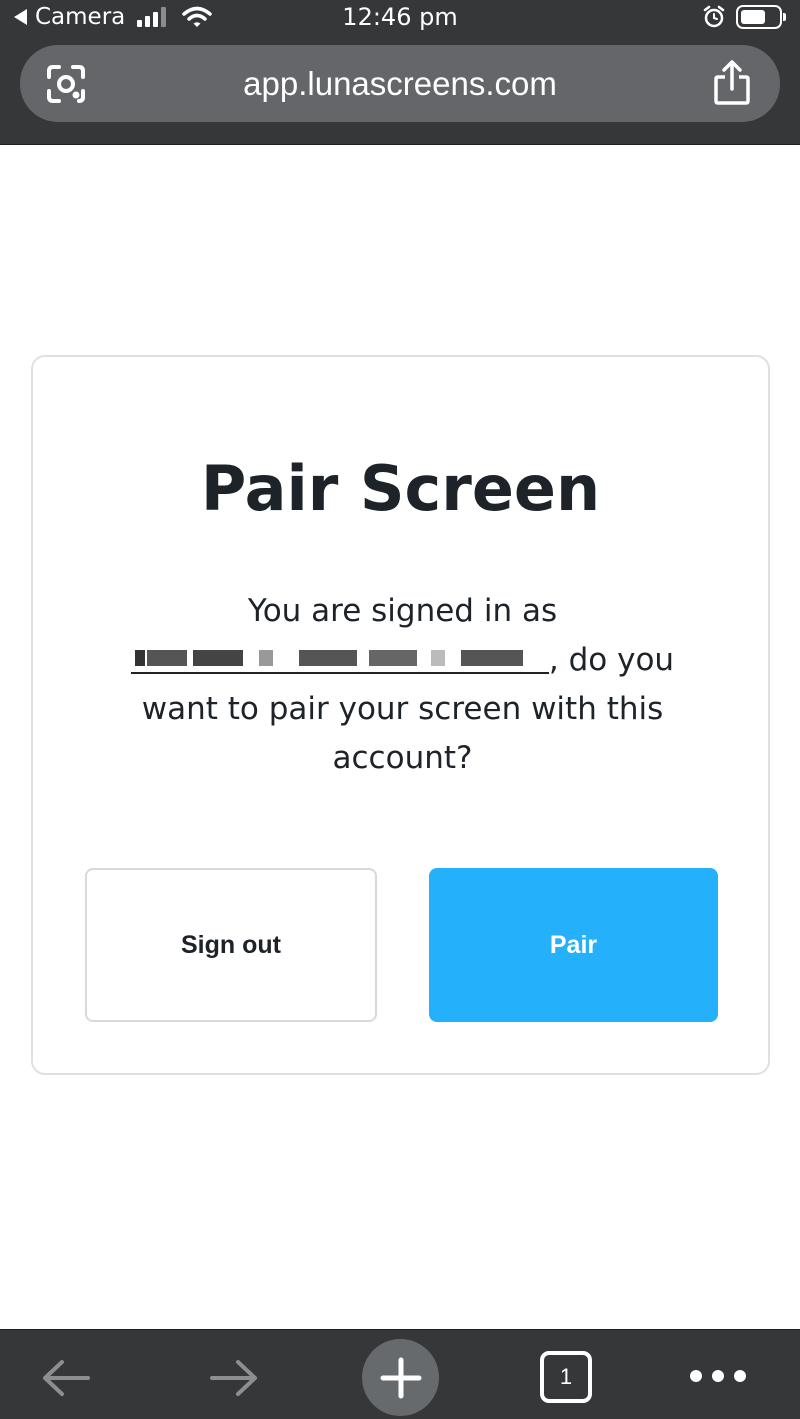 The height and width of the screenshot is (1419, 800). I want to click on sign-out-button: Sign out, so click(231, 945).